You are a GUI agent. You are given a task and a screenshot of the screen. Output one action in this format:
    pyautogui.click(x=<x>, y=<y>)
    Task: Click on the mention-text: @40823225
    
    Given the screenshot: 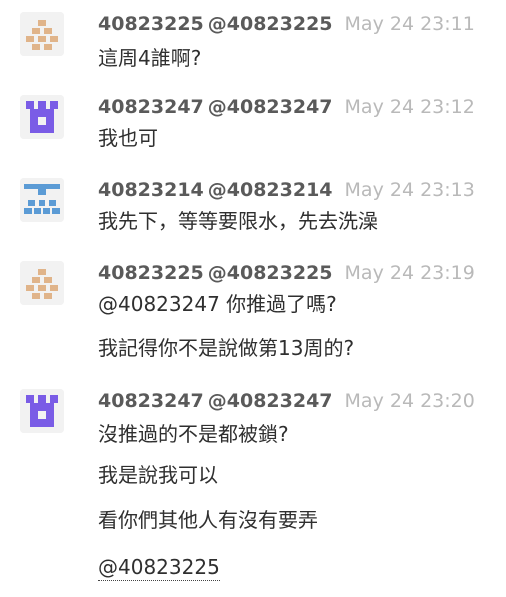 What is the action you would take?
    pyautogui.click(x=159, y=568)
    